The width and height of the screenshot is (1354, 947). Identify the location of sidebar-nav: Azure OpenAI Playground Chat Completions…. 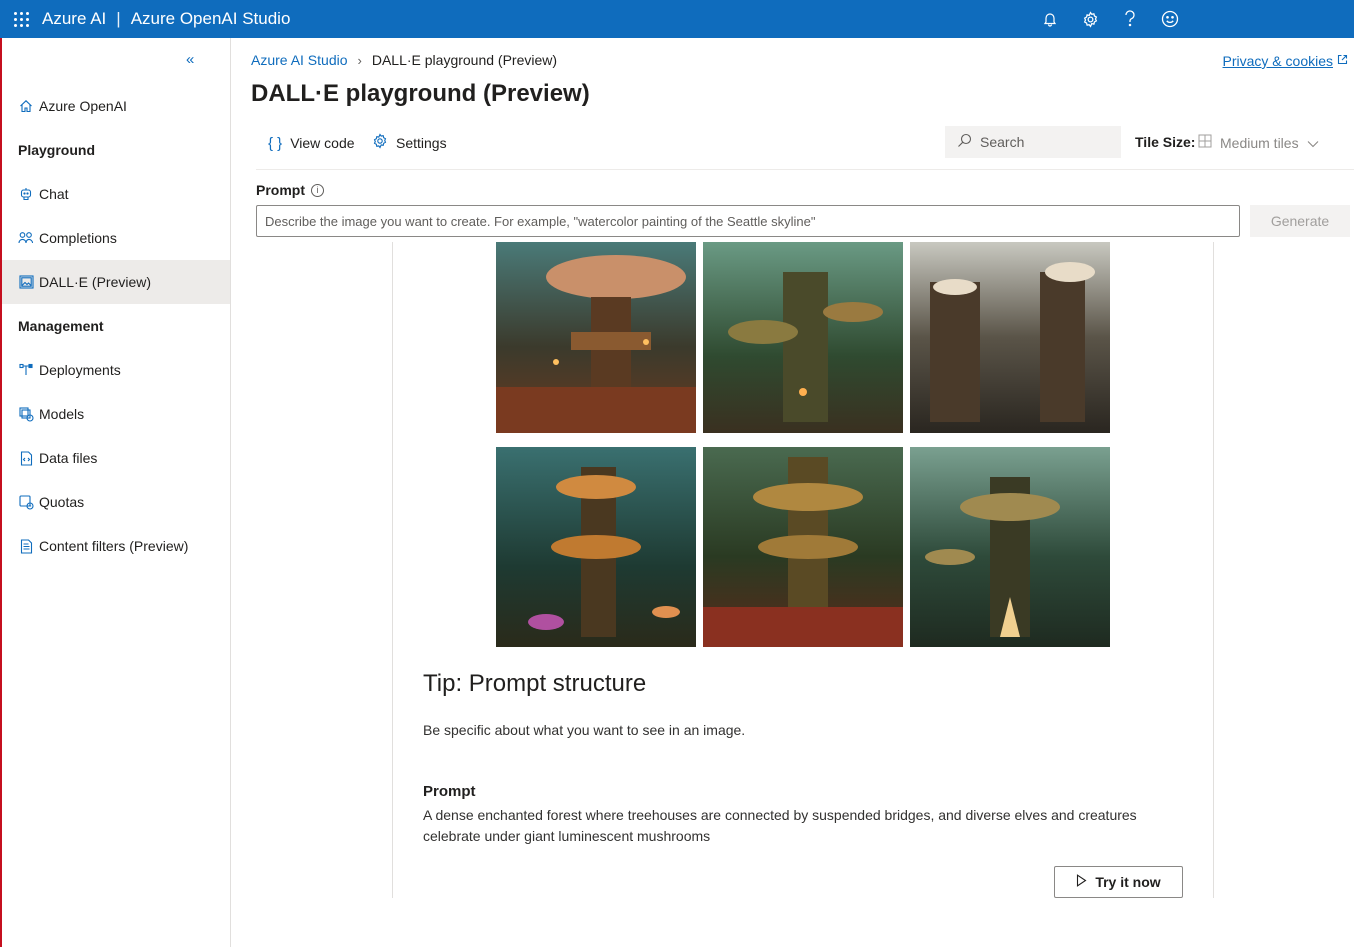
(116, 326).